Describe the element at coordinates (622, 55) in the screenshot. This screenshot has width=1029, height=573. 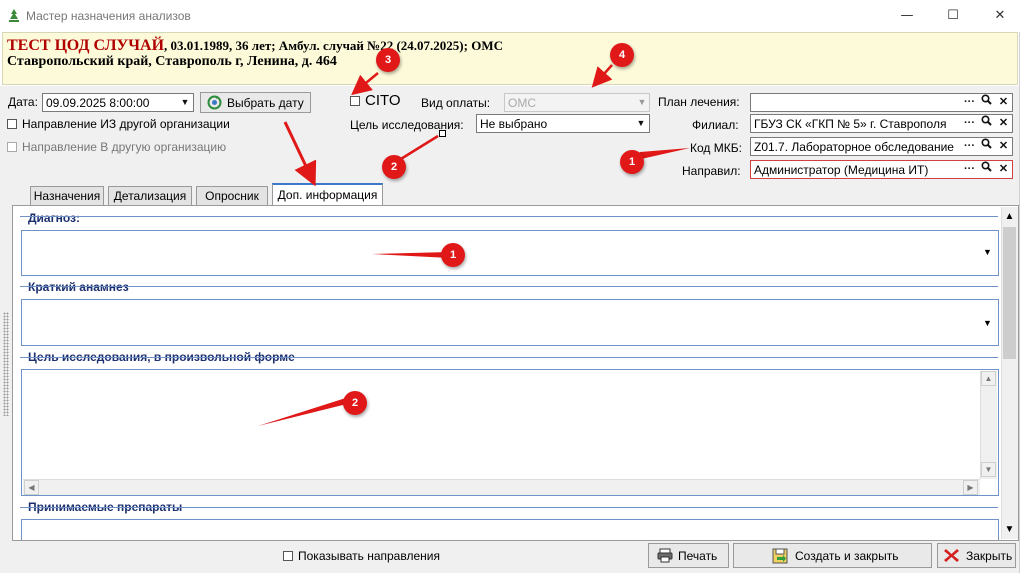
I see `annotation-badge: 4` at that location.